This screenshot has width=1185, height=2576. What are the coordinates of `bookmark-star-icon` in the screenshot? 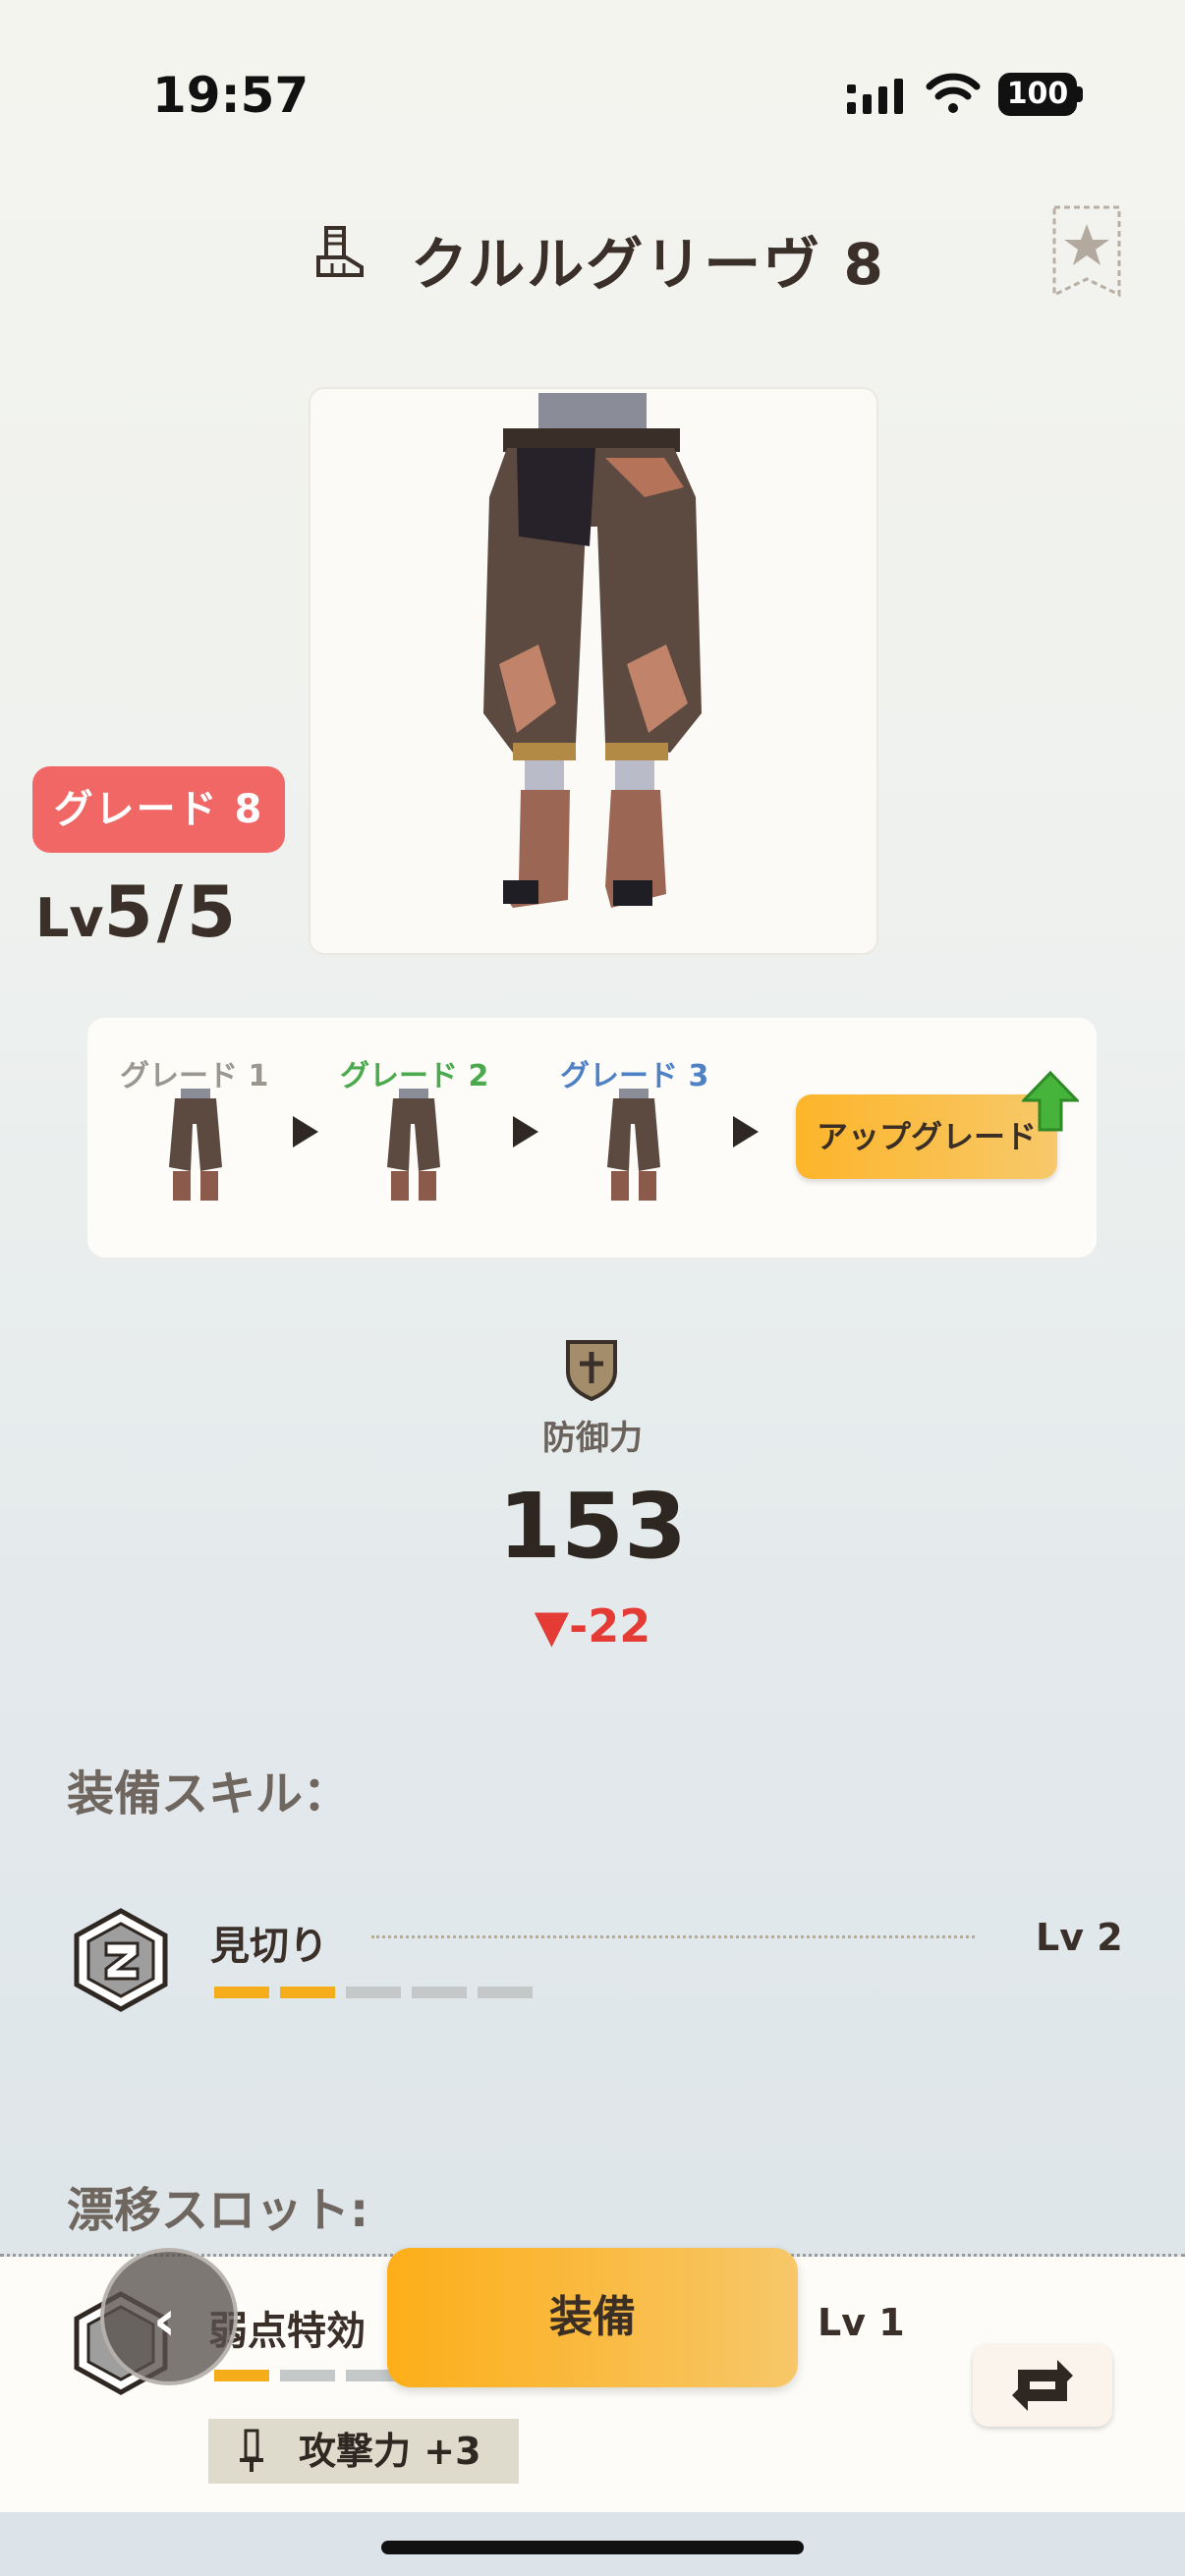 It's located at (1087, 251).